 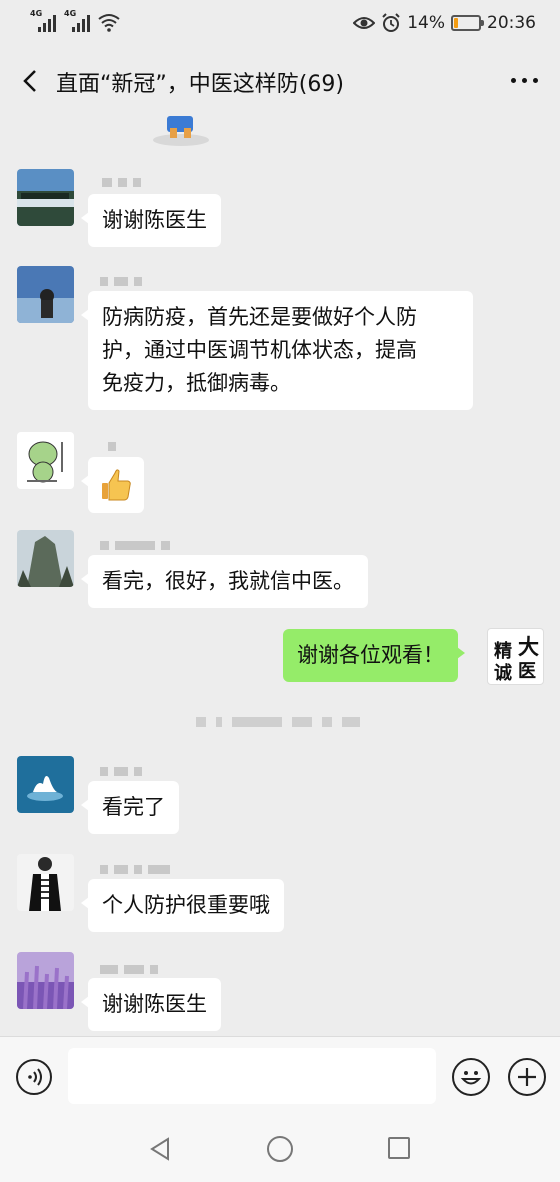 I want to click on message-bubble: 看完，很好，我就信中医。, so click(x=224, y=581).